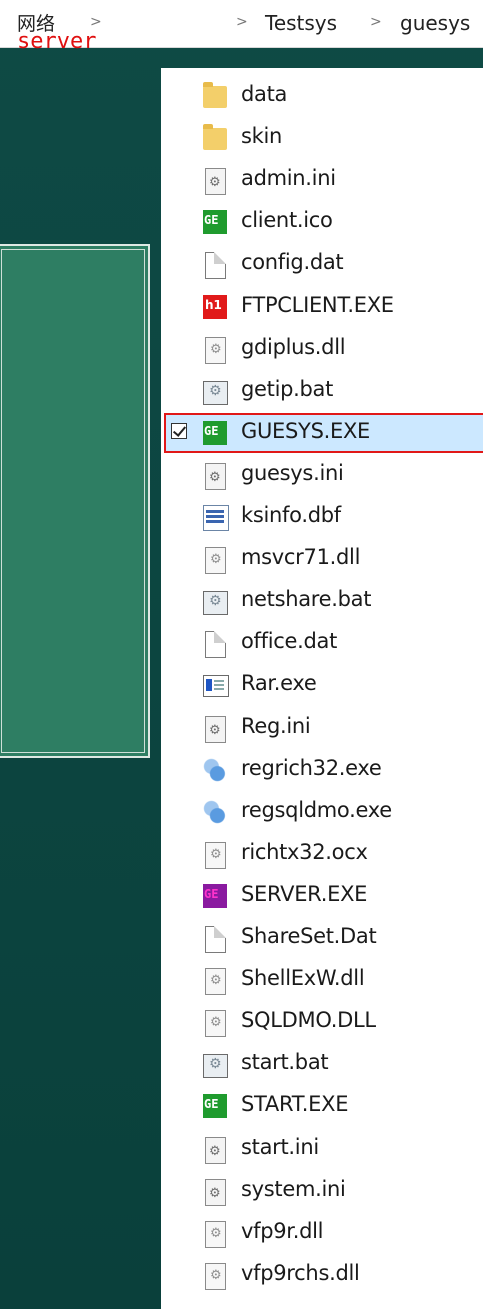 The width and height of the screenshot is (483, 1309). What do you see at coordinates (322, 1149) in the screenshot?
I see `file-list-item: start.ini` at bounding box center [322, 1149].